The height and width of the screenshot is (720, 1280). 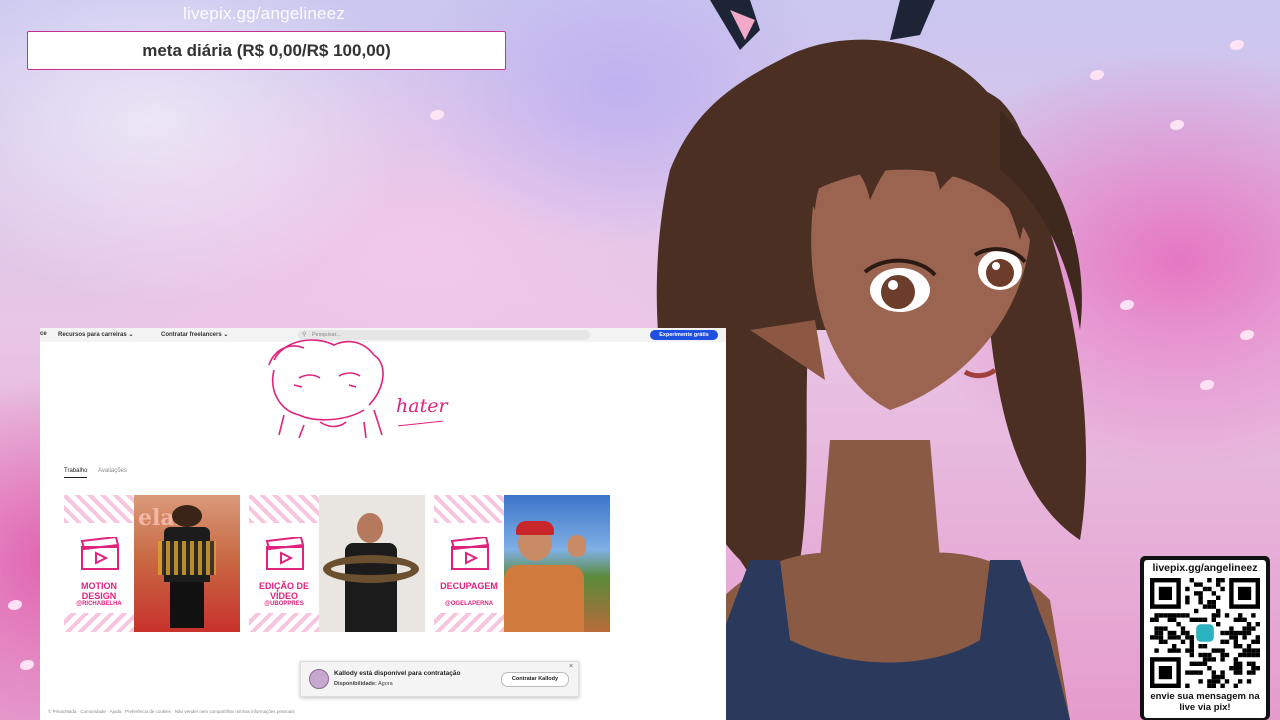 I want to click on pix-message: envie sua mensagem na live via pix!, so click(x=1205, y=702).